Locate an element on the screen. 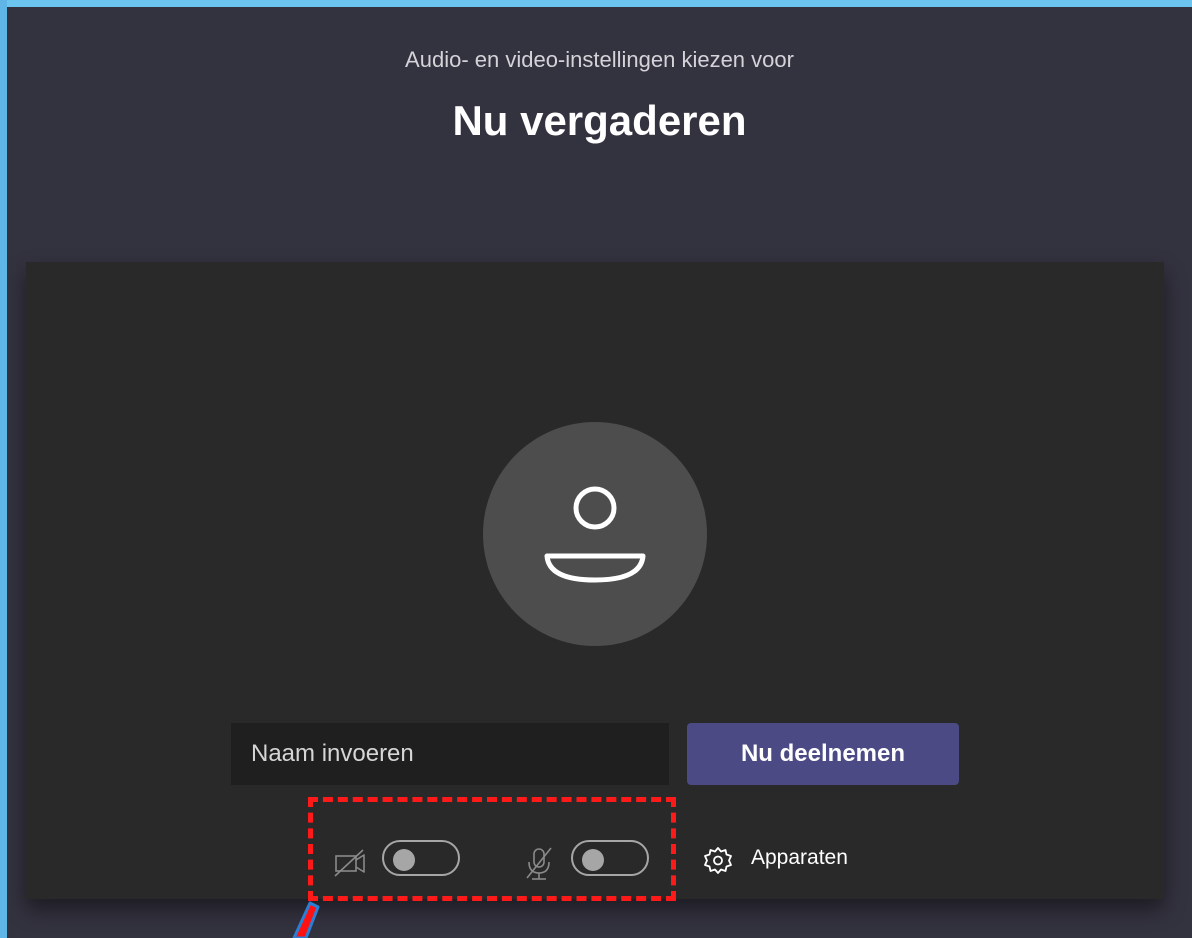 The image size is (1192, 938). avatar is located at coordinates (595, 534).